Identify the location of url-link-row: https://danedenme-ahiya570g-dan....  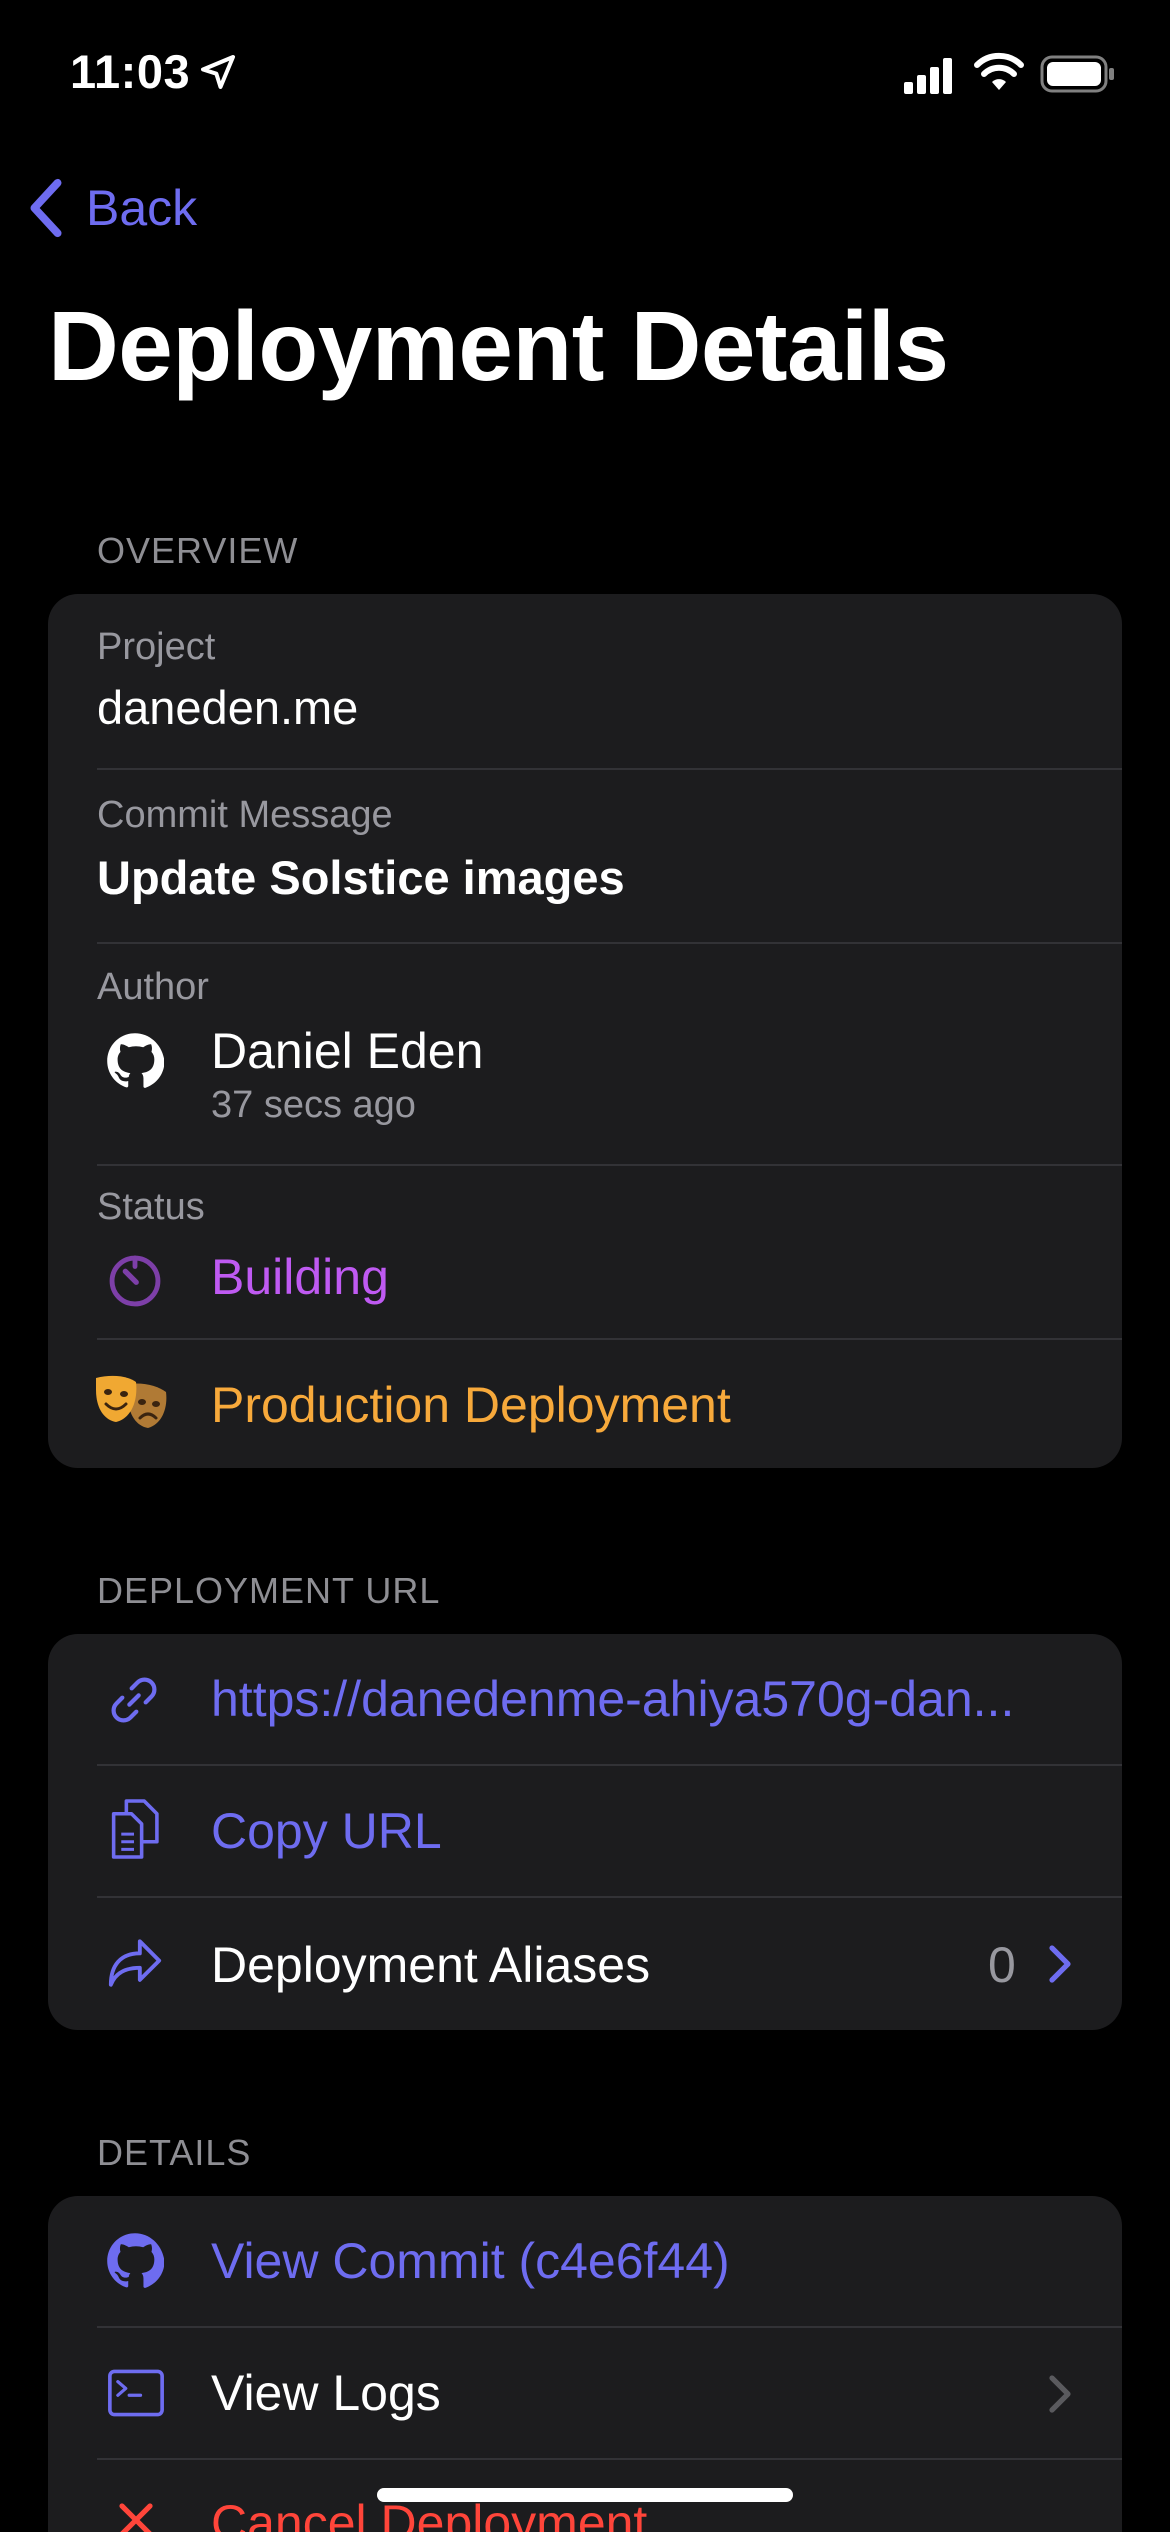
(585, 1699).